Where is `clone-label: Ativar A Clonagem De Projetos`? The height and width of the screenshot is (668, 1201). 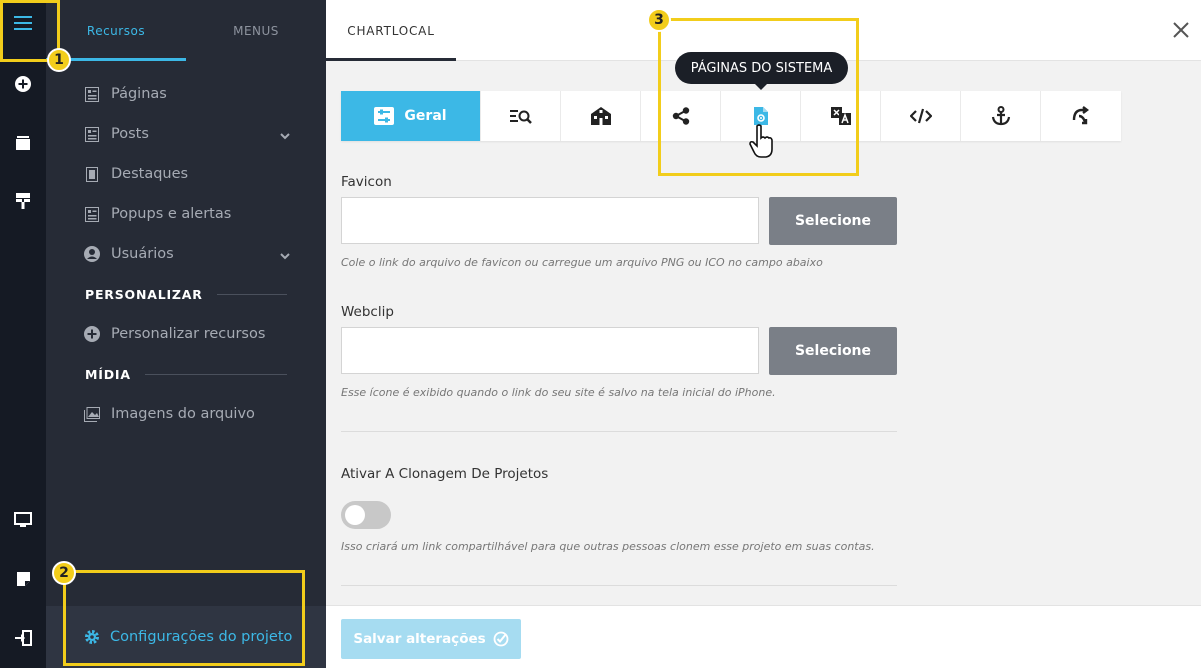 clone-label: Ativar A Clonagem De Projetos is located at coordinates (445, 474).